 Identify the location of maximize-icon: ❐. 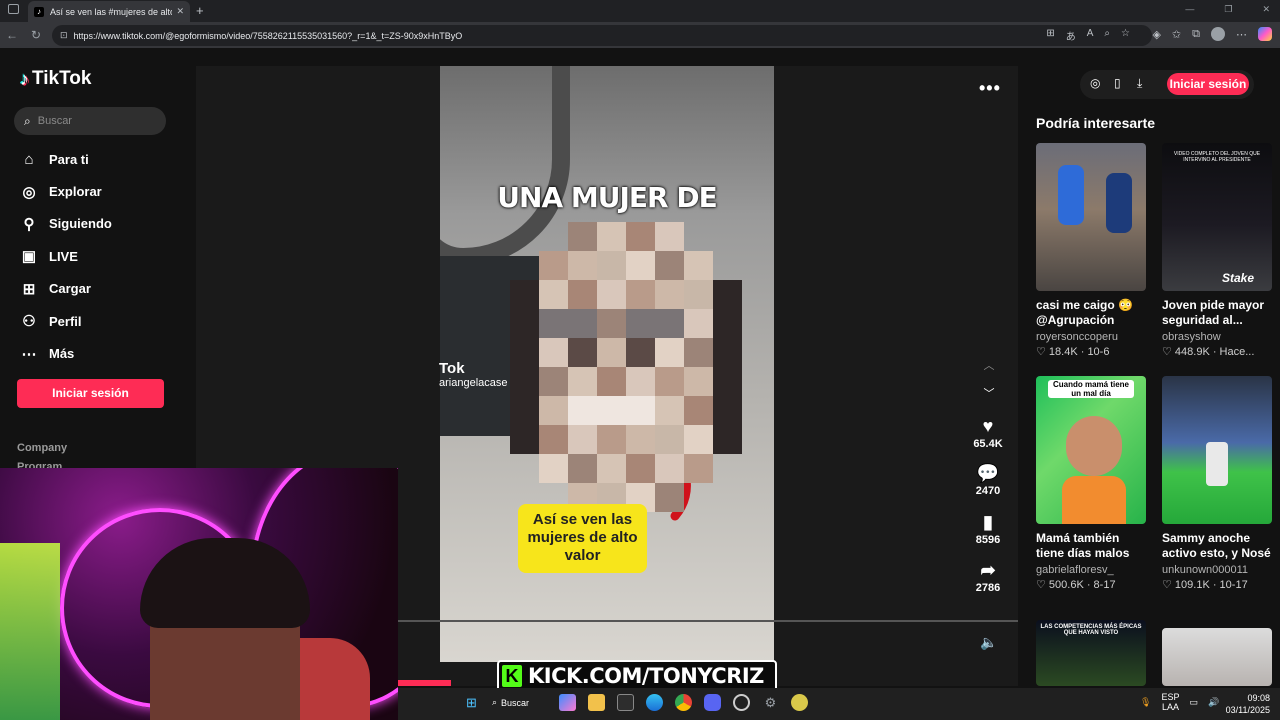
(1228, 9).